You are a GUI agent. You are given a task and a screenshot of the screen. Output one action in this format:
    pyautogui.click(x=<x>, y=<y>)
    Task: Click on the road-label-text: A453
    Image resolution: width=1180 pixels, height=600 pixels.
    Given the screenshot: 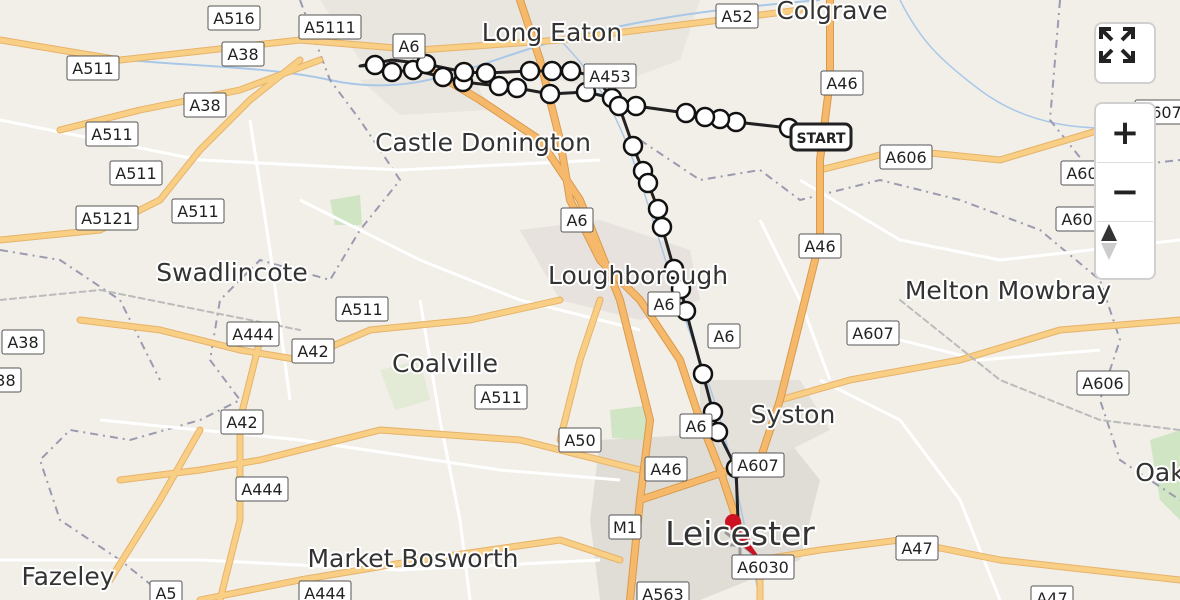 What is the action you would take?
    pyautogui.click(x=609, y=76)
    